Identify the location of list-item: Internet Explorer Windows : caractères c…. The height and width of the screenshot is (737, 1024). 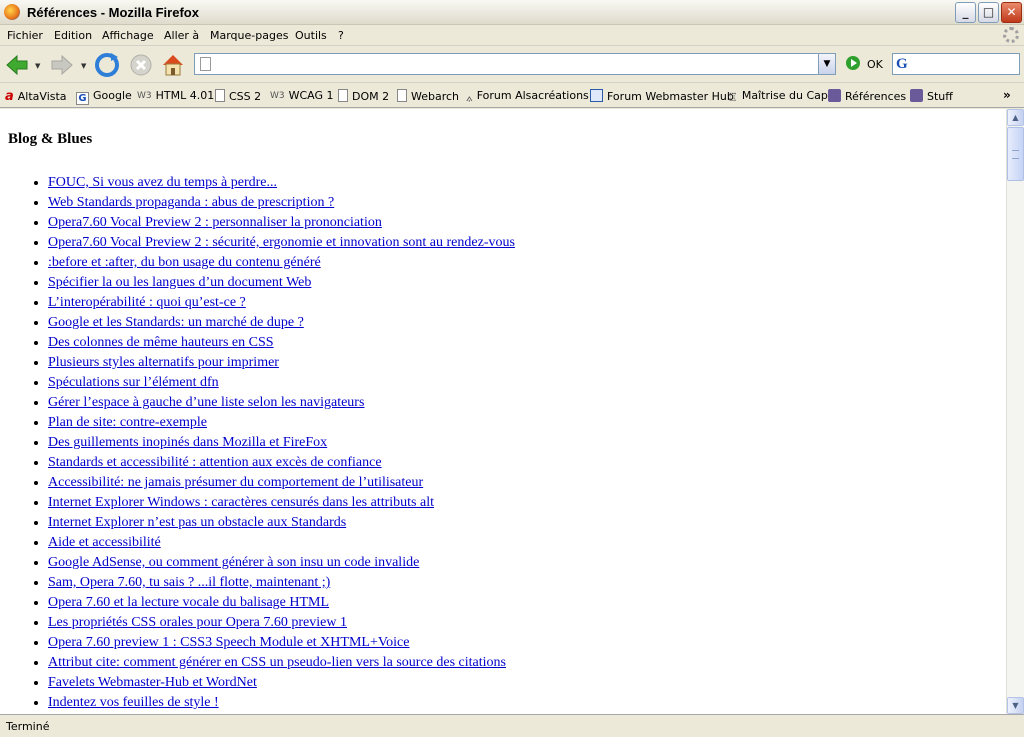
(281, 503).